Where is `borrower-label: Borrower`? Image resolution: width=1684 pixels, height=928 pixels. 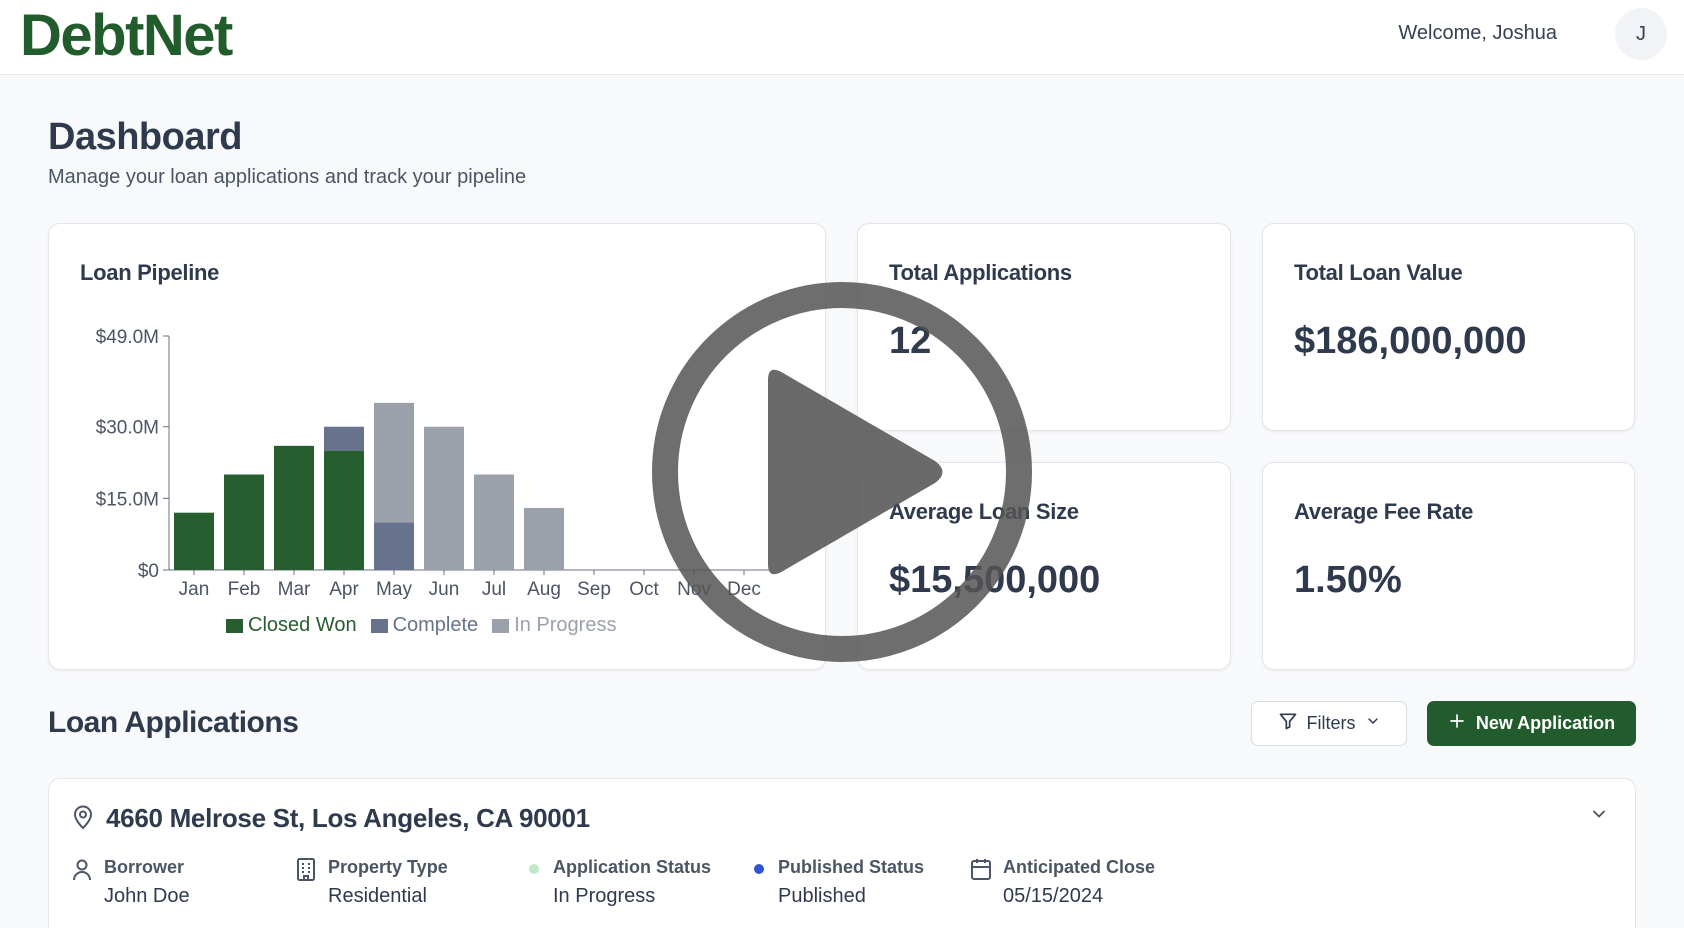
borrower-label: Borrower is located at coordinates (144, 867).